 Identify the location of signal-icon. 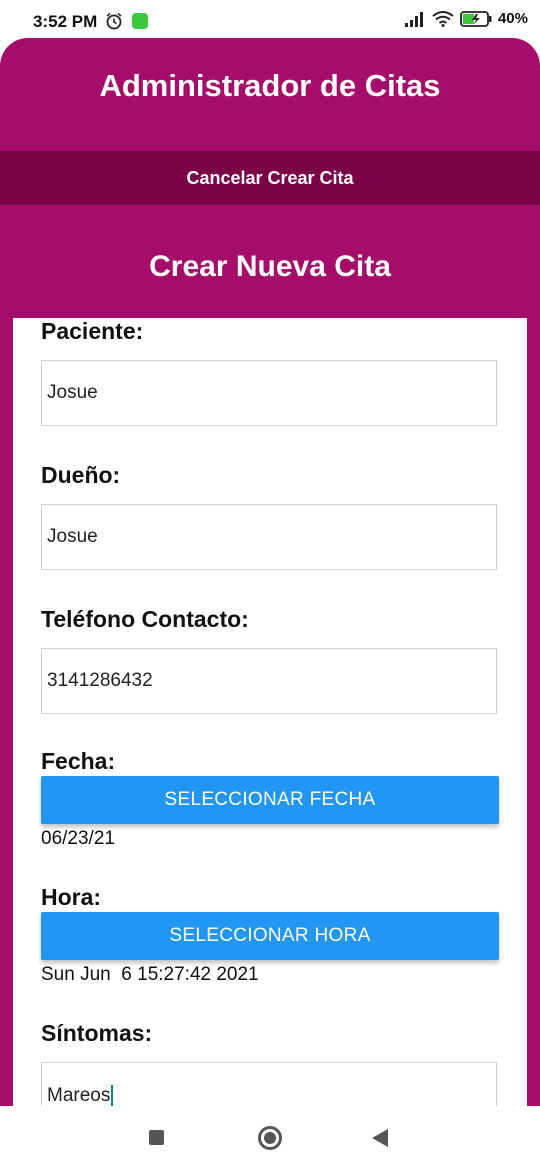
(413, 19).